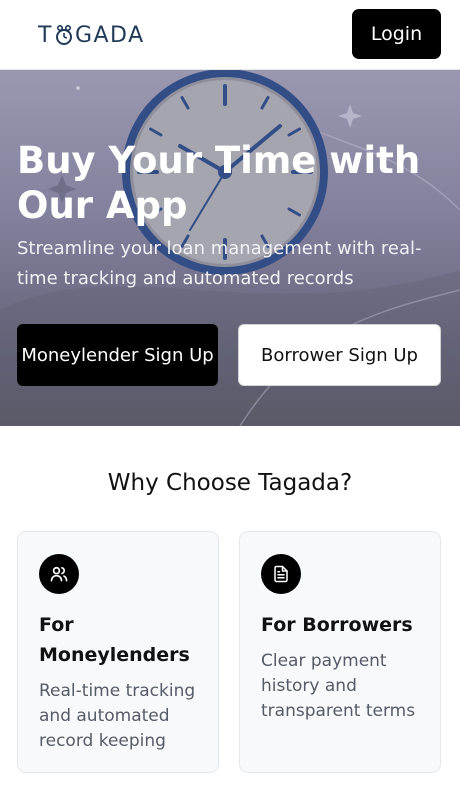 Image resolution: width=460 pixels, height=785 pixels. What do you see at coordinates (59, 574) in the screenshot?
I see `users-icon` at bounding box center [59, 574].